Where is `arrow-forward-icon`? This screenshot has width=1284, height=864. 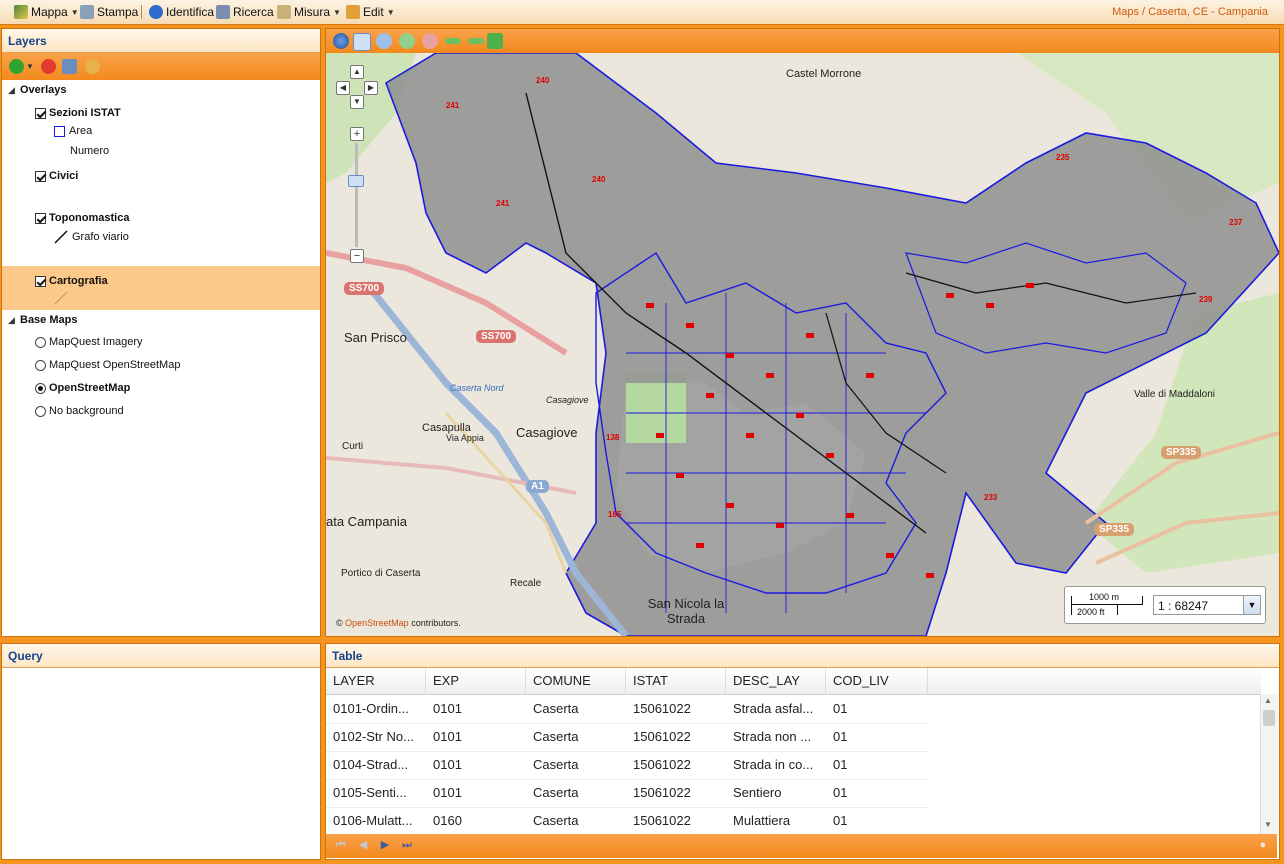 arrow-forward-icon is located at coordinates (476, 41).